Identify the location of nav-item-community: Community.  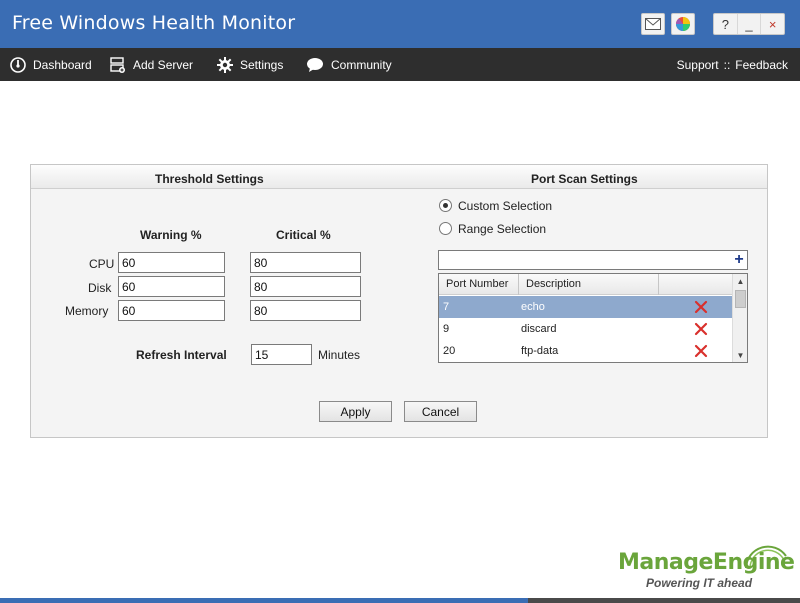
(349, 64).